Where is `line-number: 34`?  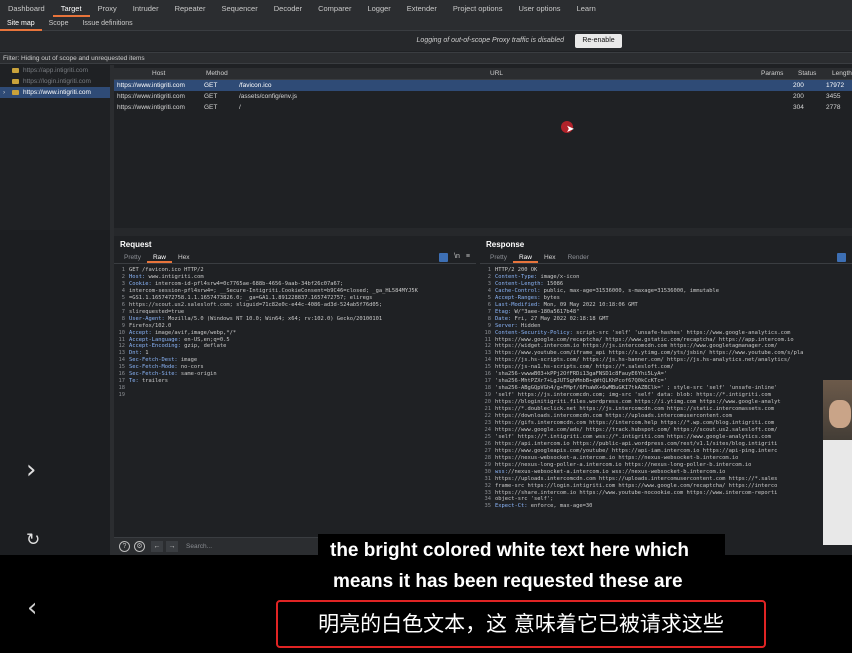 line-number: 34 is located at coordinates (488, 499).